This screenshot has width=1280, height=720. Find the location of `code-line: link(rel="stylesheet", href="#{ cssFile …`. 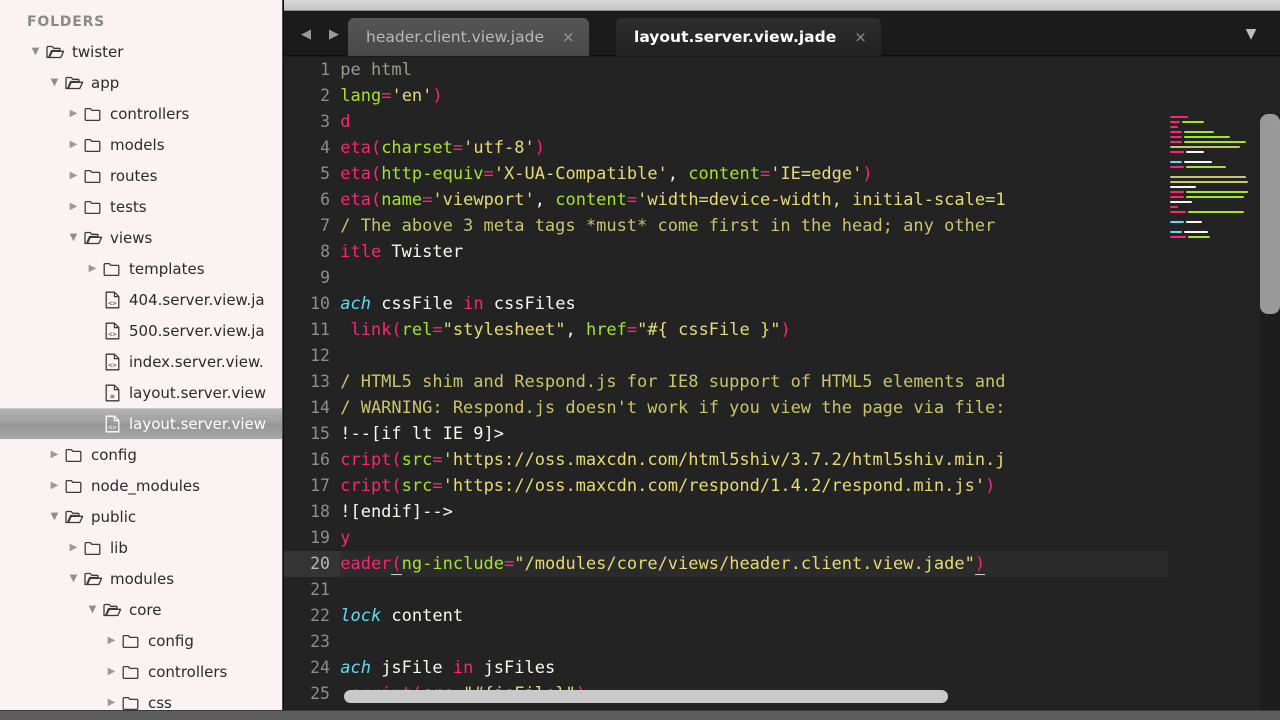

code-line: link(rel="stylesheet", href="#{ cssFile … is located at coordinates (810, 330).